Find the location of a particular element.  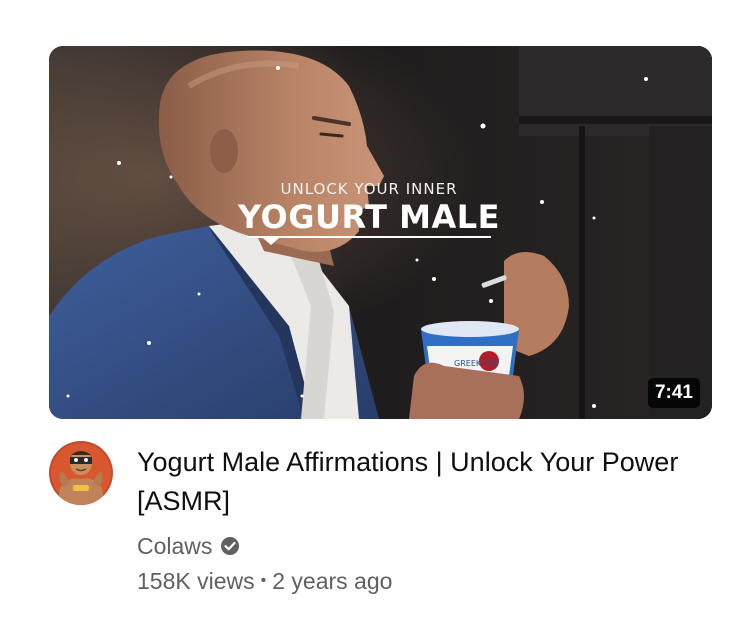

overlay-underline is located at coordinates (369, 237).